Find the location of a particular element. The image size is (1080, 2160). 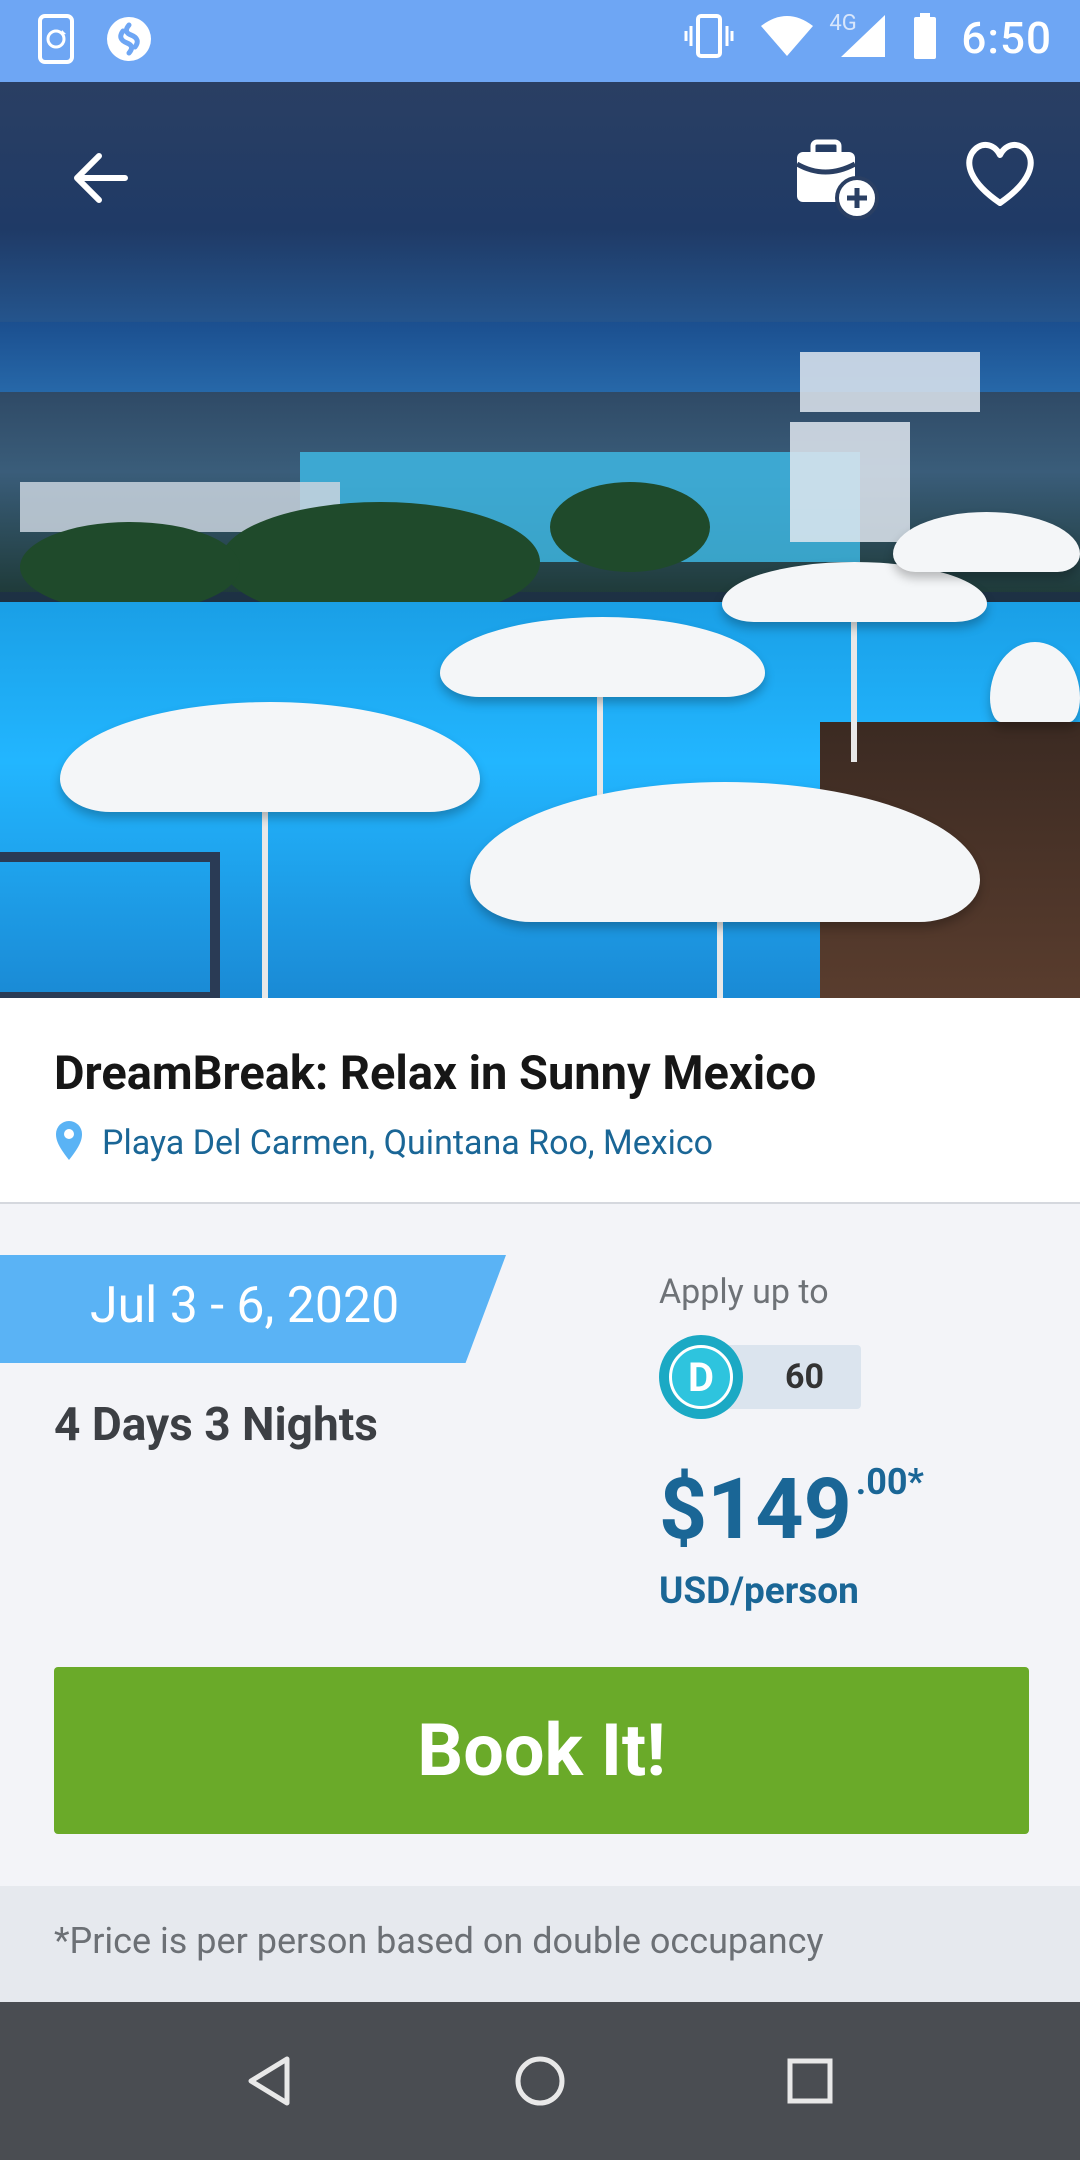

system-nav-bar is located at coordinates (540, 2081).